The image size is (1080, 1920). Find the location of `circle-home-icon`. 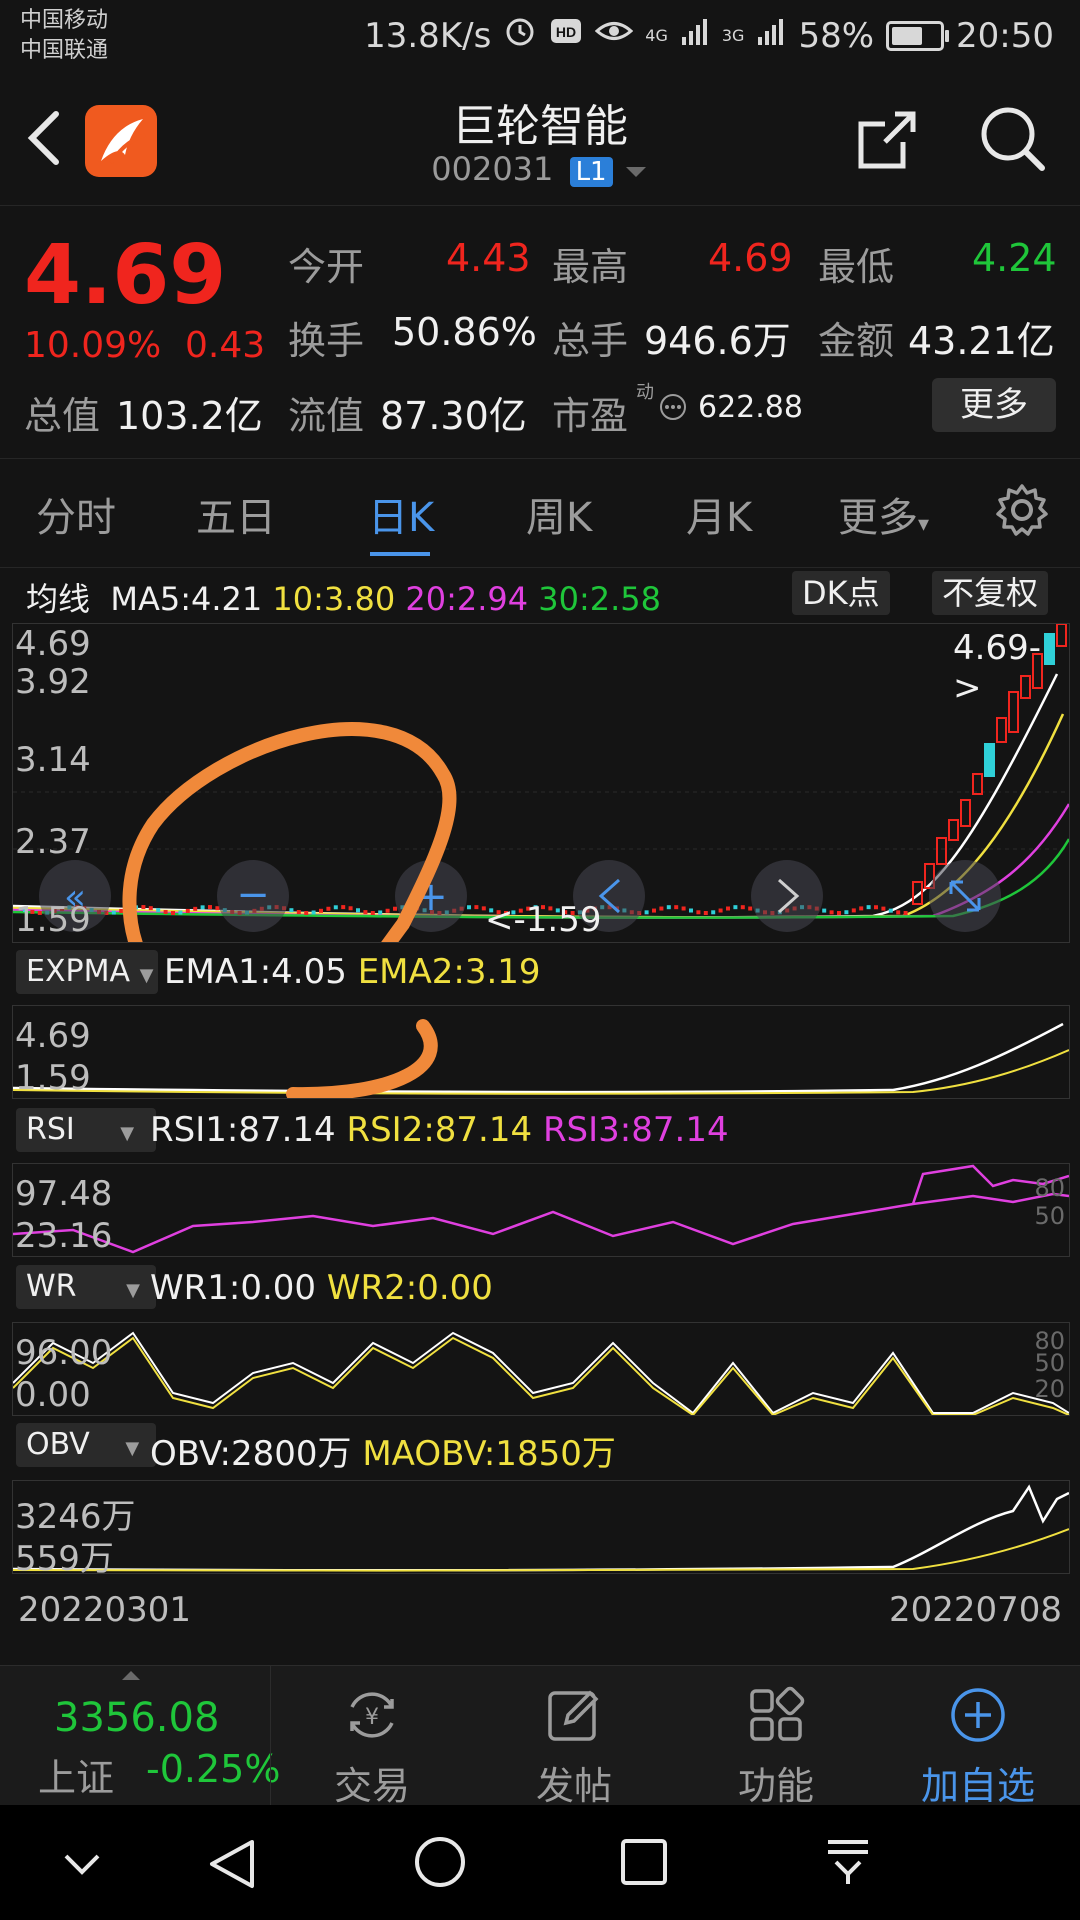

circle-home-icon is located at coordinates (440, 1862).